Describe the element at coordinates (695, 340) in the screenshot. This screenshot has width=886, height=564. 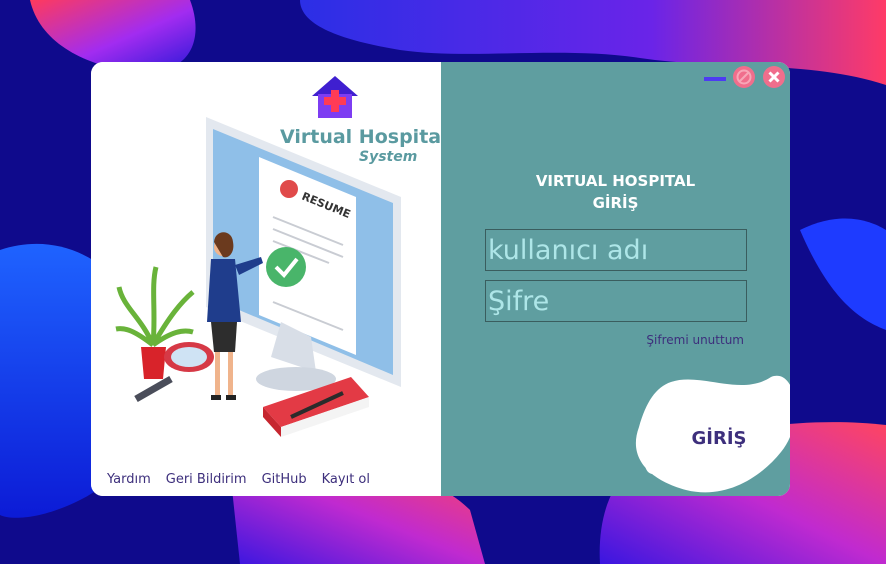
I see `forgot-password-link: Şifremi unuttum` at that location.